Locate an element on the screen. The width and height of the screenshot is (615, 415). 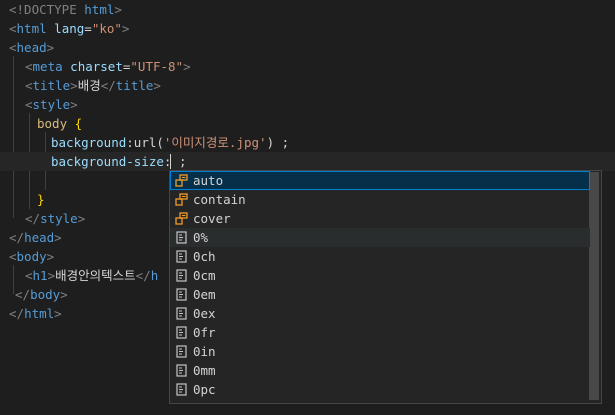
suggest-item-label: 0ex is located at coordinates (204, 313).